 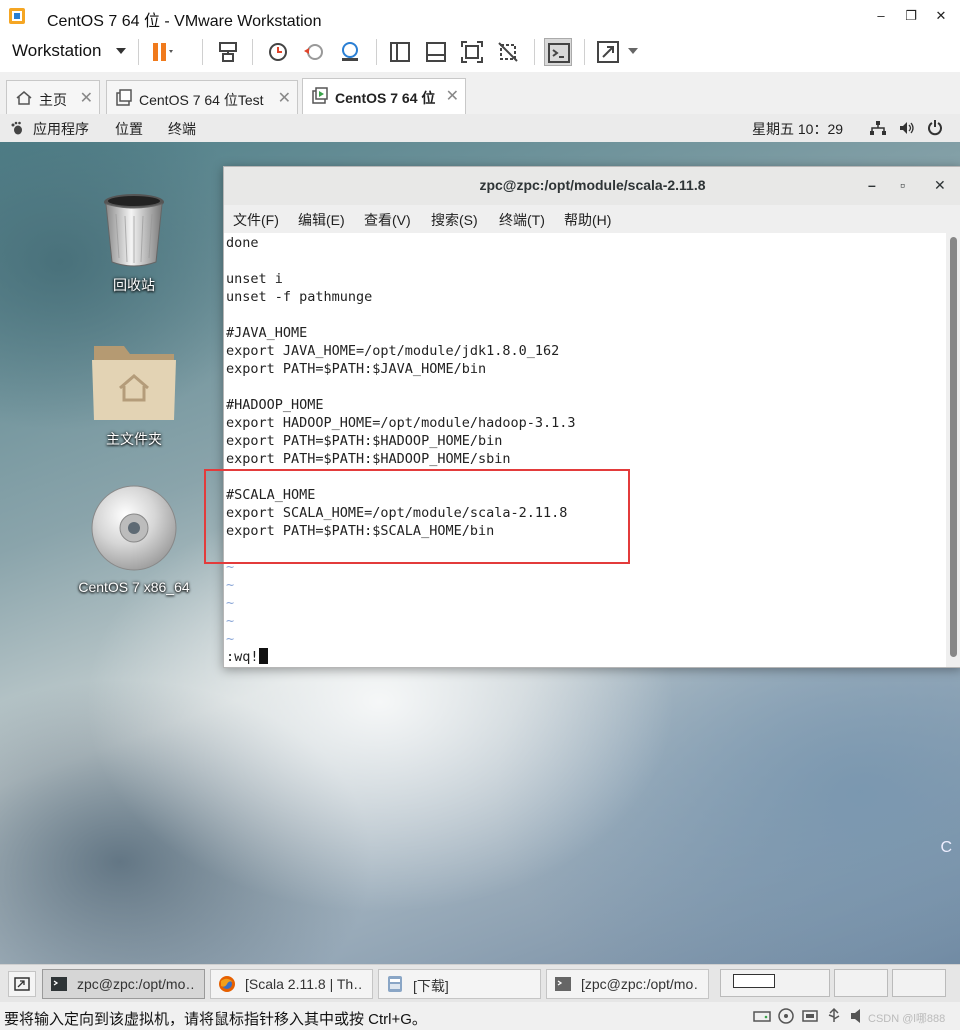 What do you see at coordinates (129, 129) in the screenshot?
I see `places-menu: 位置` at bounding box center [129, 129].